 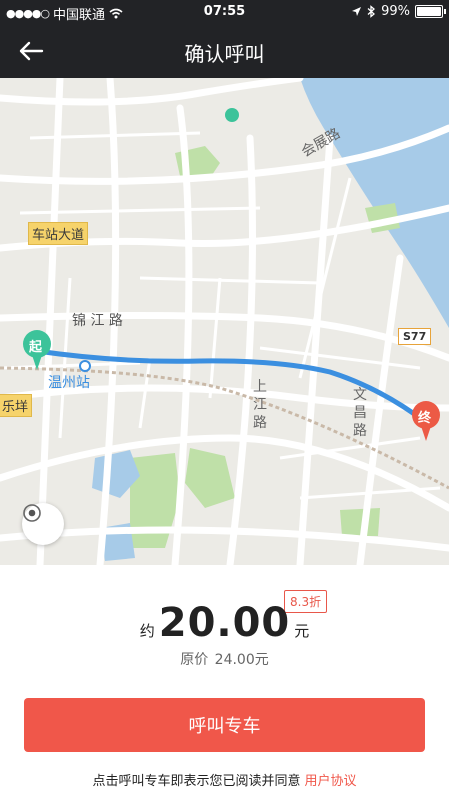 I want to click on station-label: 温州站, so click(x=69, y=383).